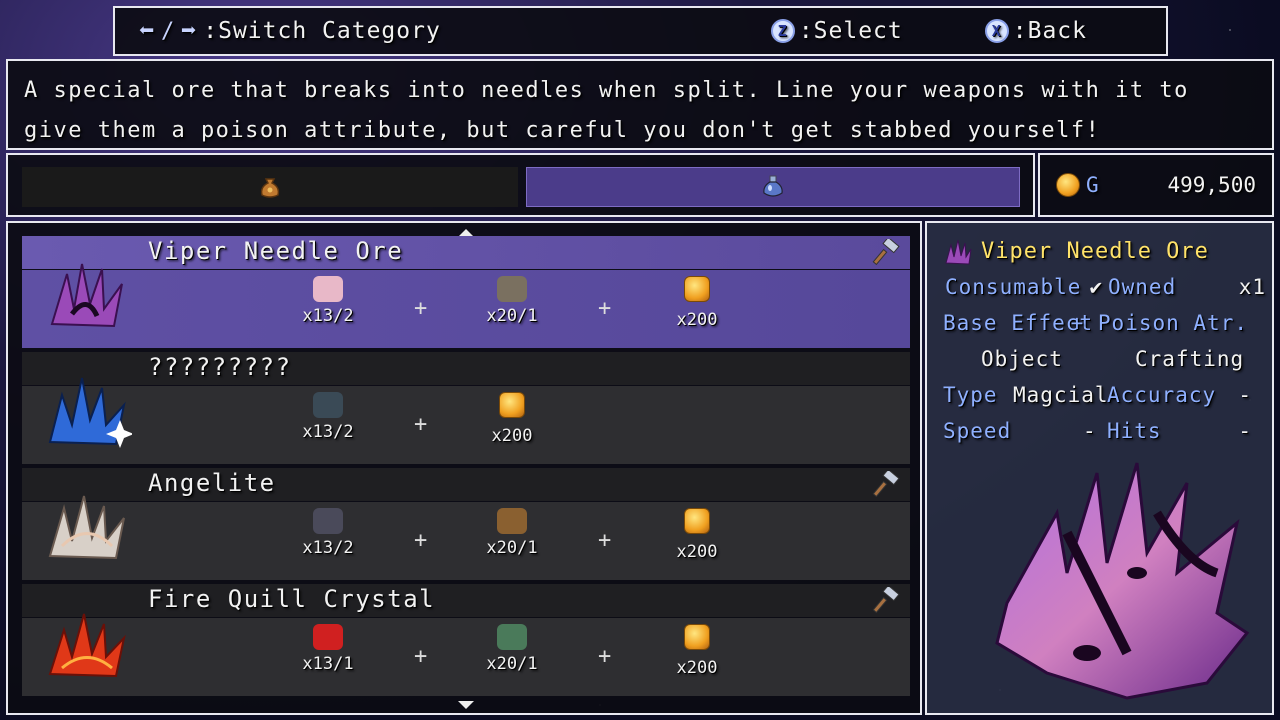 This screenshot has width=1280, height=720. I want to click on crafting-label: Crafting, so click(1190, 359).